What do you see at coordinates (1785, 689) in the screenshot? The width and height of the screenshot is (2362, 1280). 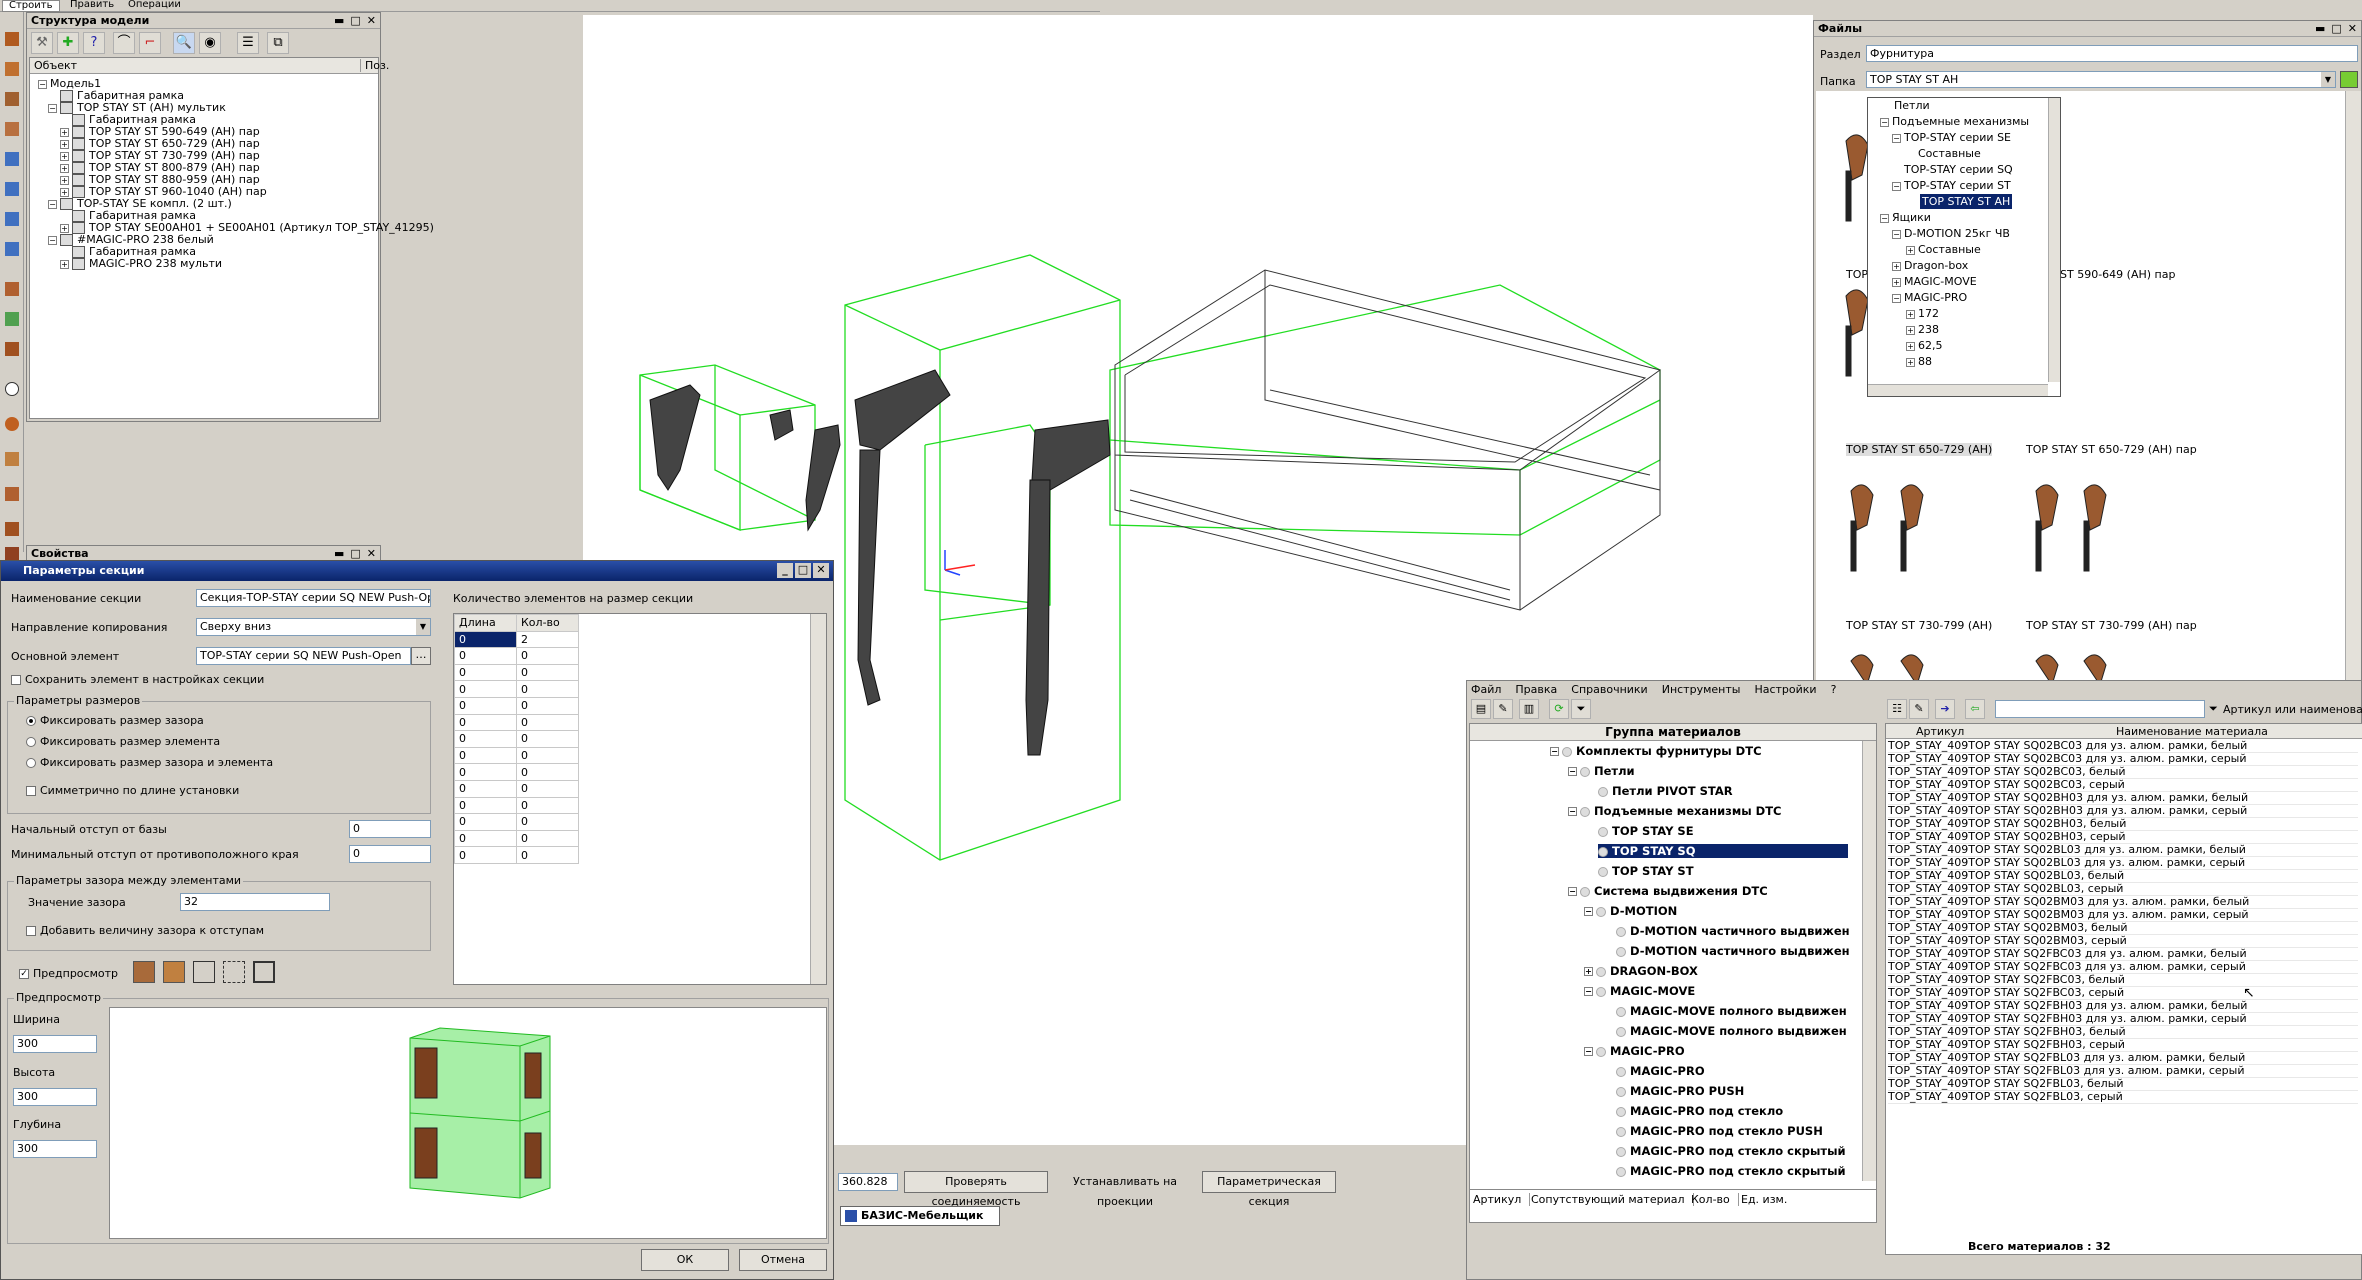 I see `menu-settings: Настройки` at bounding box center [1785, 689].